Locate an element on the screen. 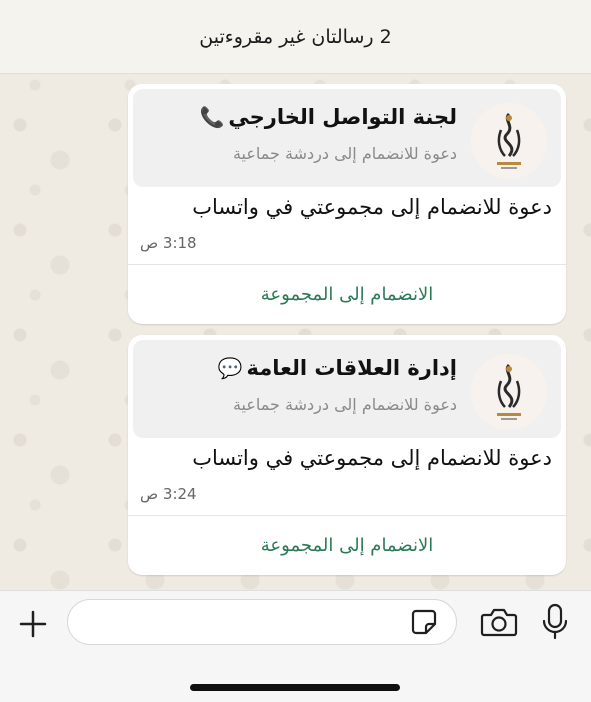 The height and width of the screenshot is (702, 591). group-name-text: إدارة العلاقات العامة is located at coordinates (351, 368).